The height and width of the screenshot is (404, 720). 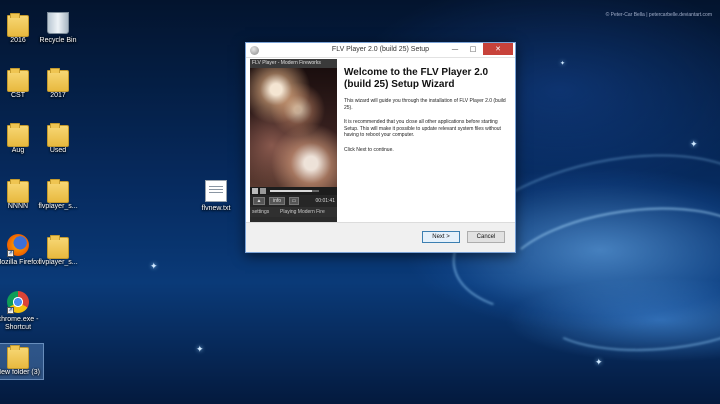 I want to click on chrome-icon: ↗, so click(x=18, y=302).